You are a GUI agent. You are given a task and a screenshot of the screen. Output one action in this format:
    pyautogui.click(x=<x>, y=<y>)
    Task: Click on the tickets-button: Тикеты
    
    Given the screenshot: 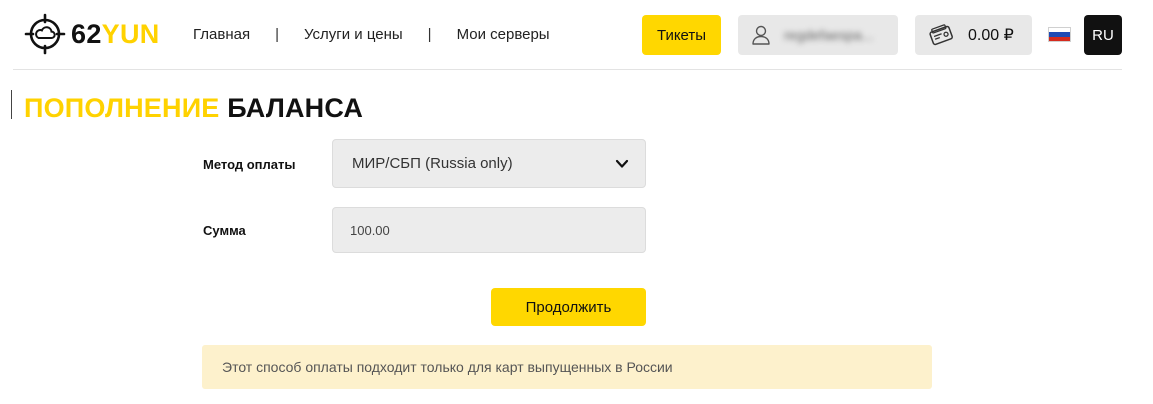 What is the action you would take?
    pyautogui.click(x=681, y=35)
    